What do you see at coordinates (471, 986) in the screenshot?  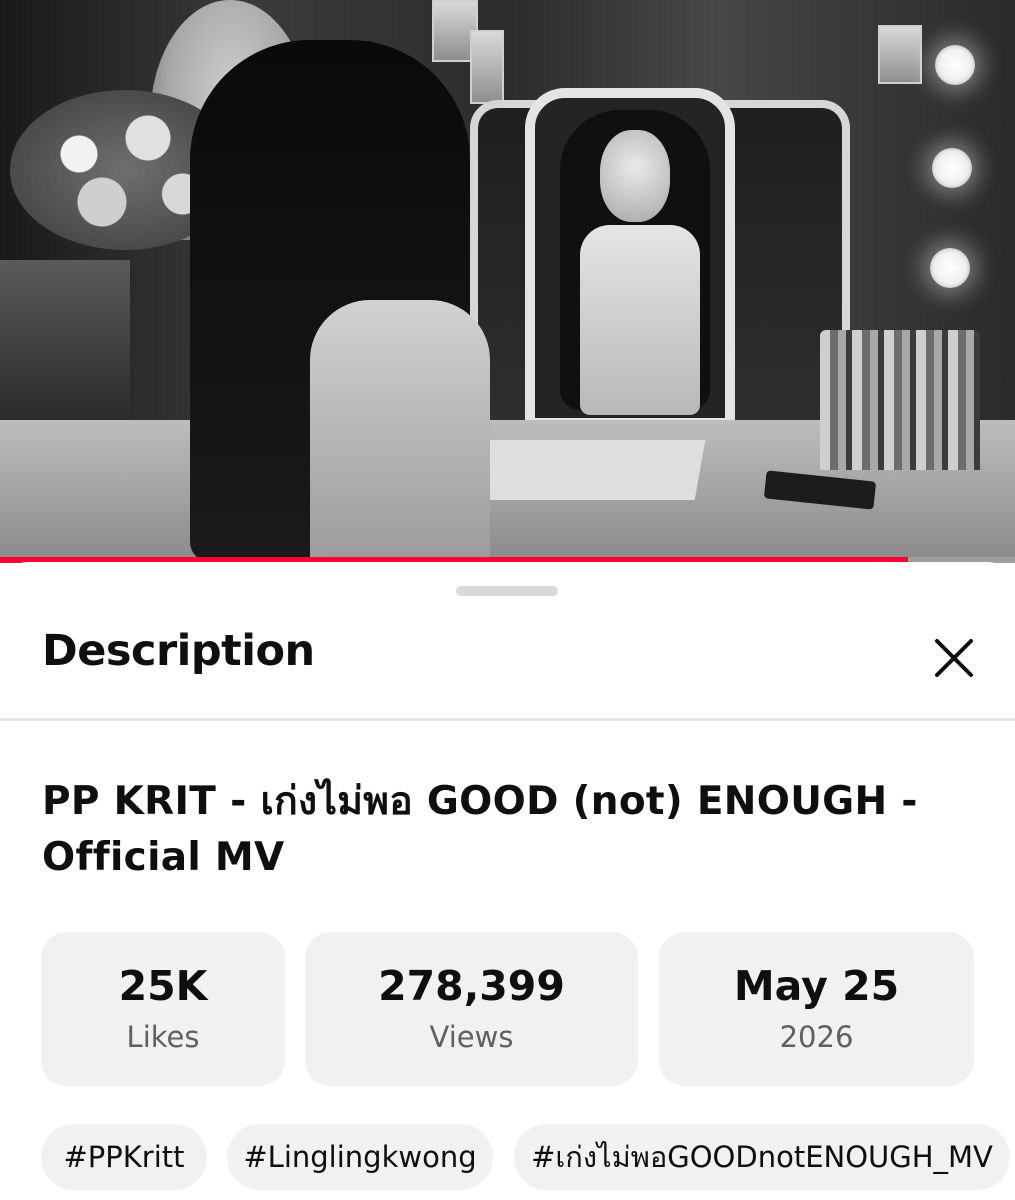 I see `stat-value: 278,399` at bounding box center [471, 986].